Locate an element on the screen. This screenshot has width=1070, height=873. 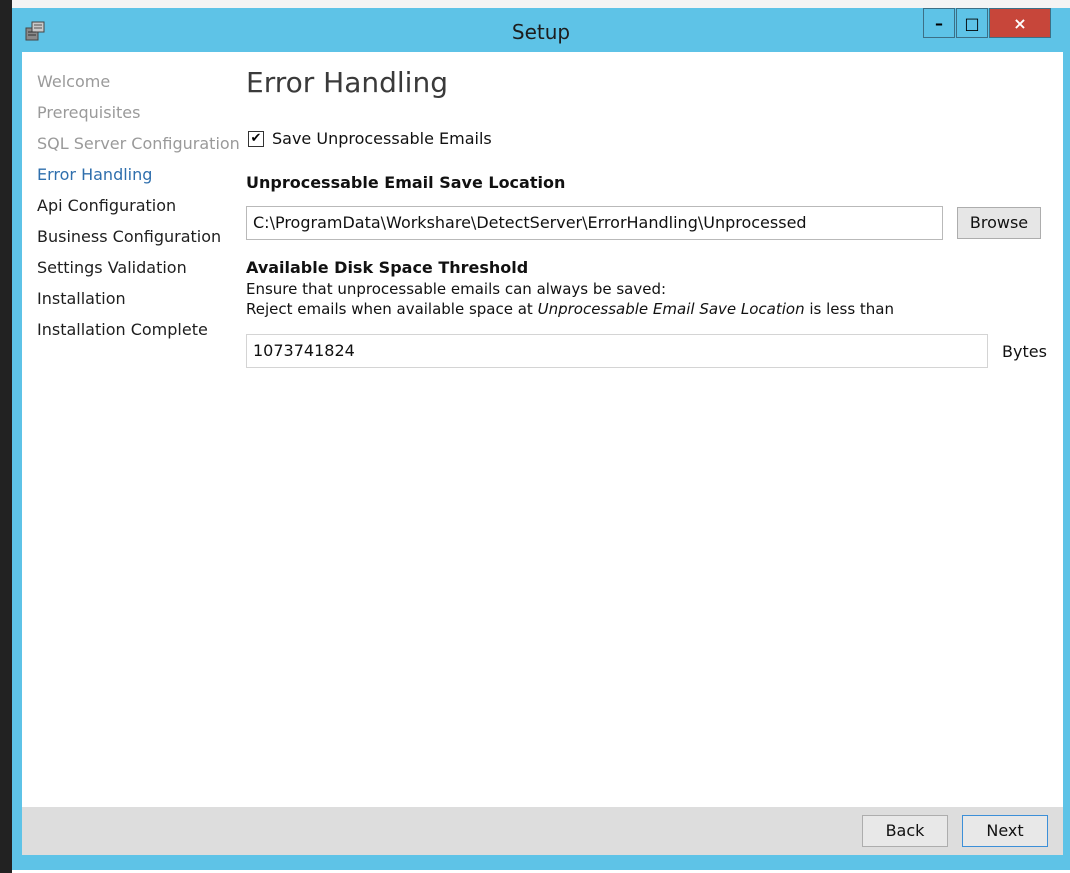
sidebar-item-welcome: Welcome is located at coordinates (74, 81).